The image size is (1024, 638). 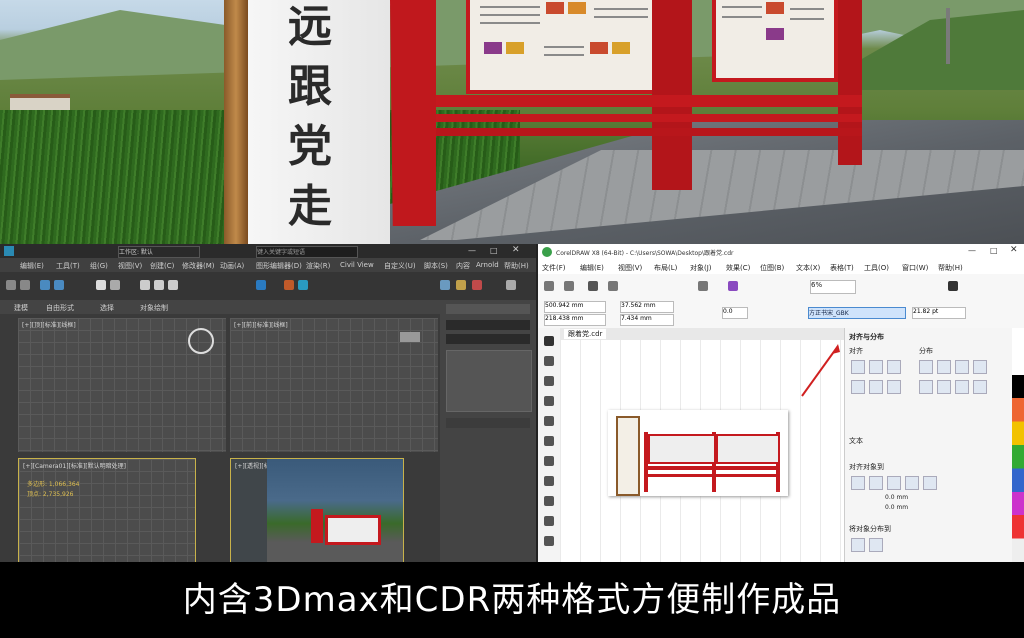 I want to click on align-top-icon, so click(x=858, y=387).